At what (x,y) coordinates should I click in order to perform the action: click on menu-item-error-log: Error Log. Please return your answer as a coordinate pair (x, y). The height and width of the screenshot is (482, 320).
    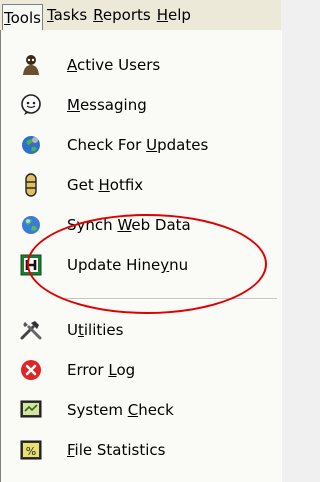
    Looking at the image, I should click on (141, 370).